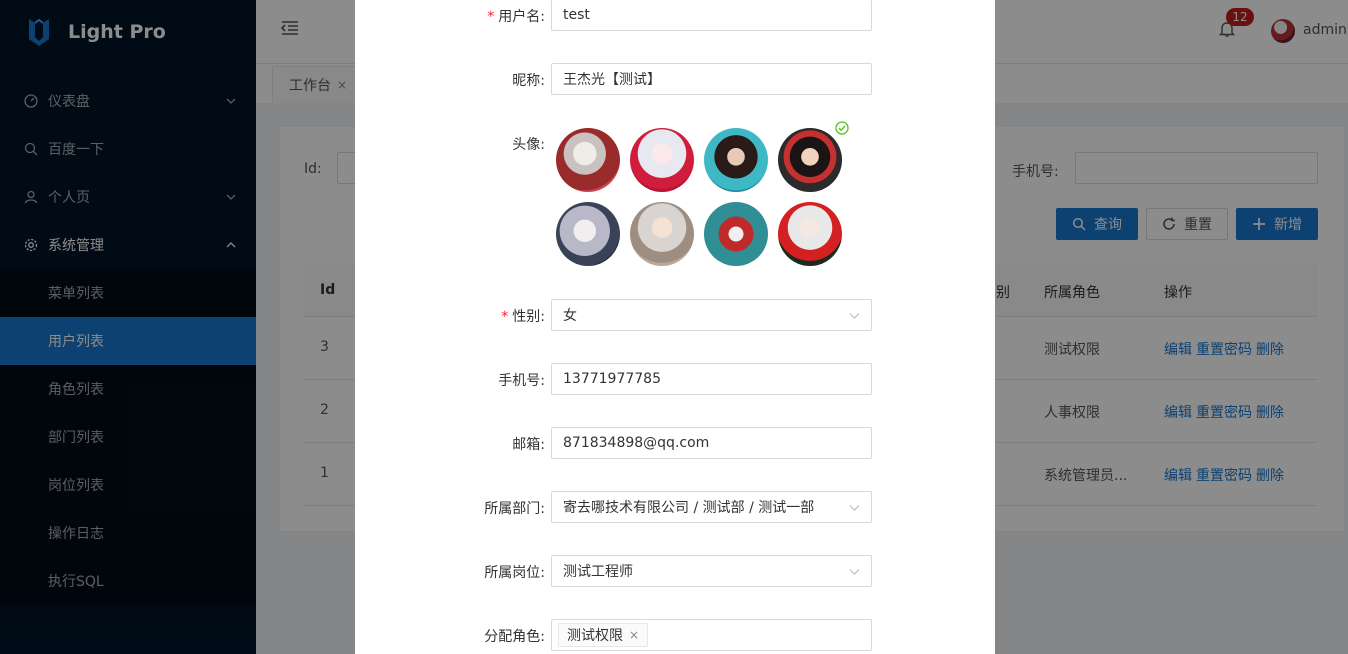 The image size is (1348, 654). What do you see at coordinates (595, 636) in the screenshot?
I see `role-tag-label: 测试权限` at bounding box center [595, 636].